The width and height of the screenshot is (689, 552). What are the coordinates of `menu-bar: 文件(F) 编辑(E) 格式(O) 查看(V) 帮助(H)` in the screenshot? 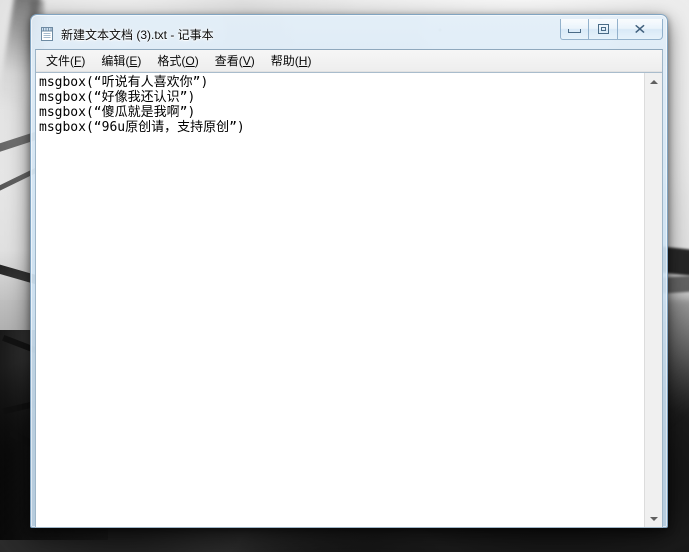 It's located at (349, 61).